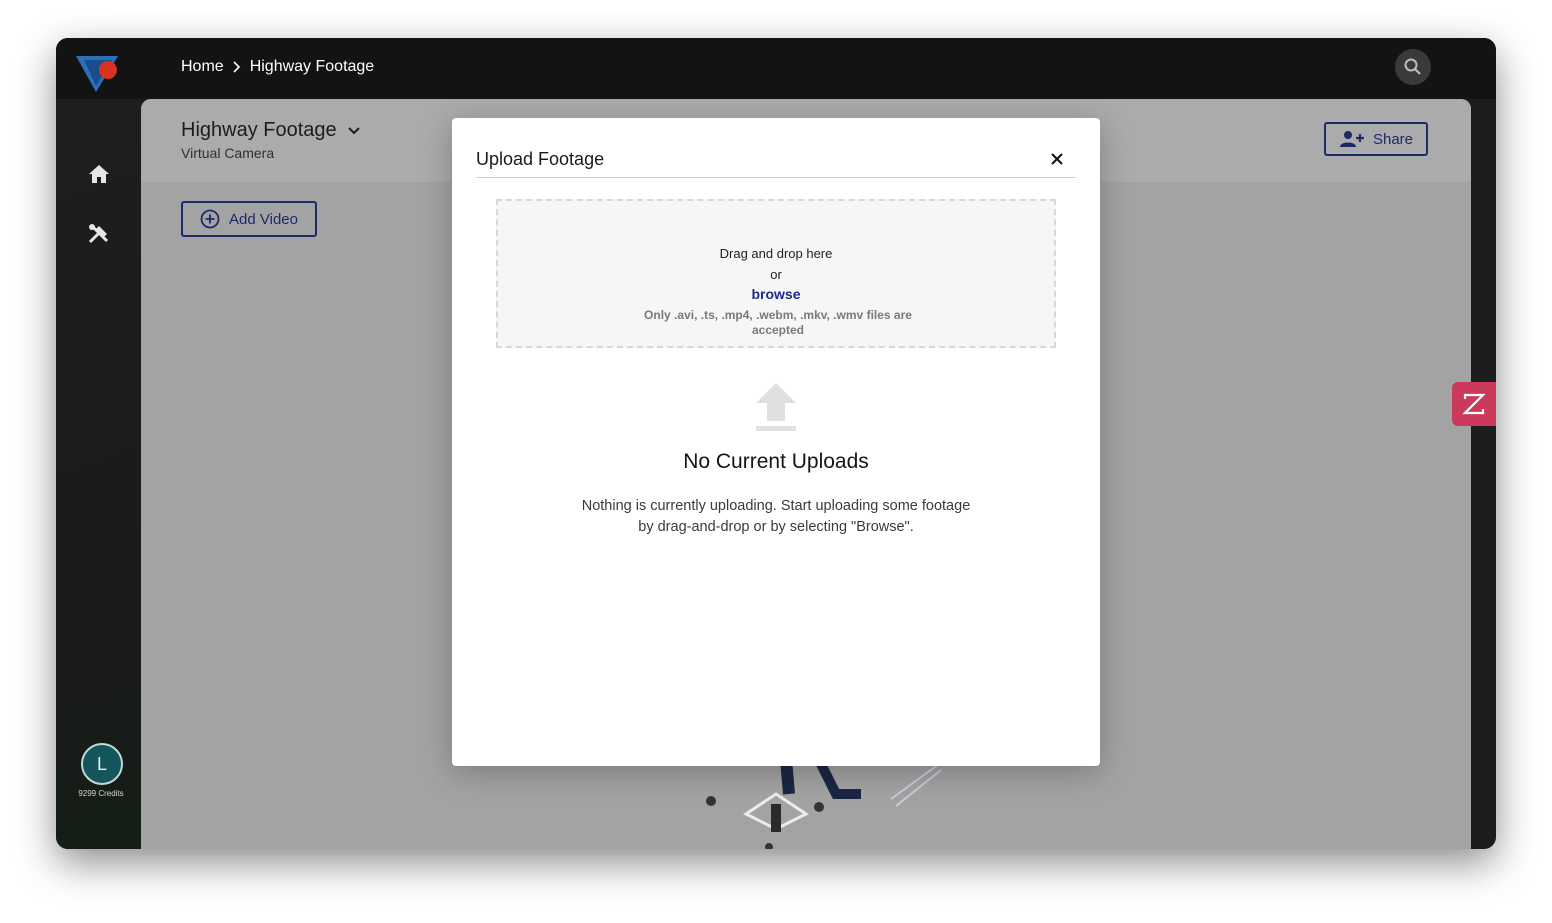 The image size is (1552, 923). I want to click on breadcrumb-home: Home, so click(202, 67).